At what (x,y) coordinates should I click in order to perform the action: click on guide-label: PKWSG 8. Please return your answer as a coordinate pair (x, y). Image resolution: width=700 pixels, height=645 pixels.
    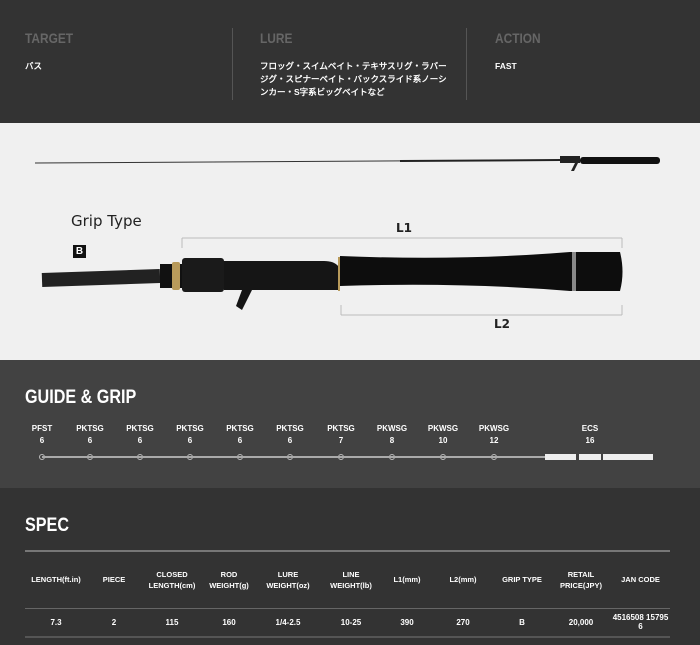
    Looking at the image, I should click on (392, 435).